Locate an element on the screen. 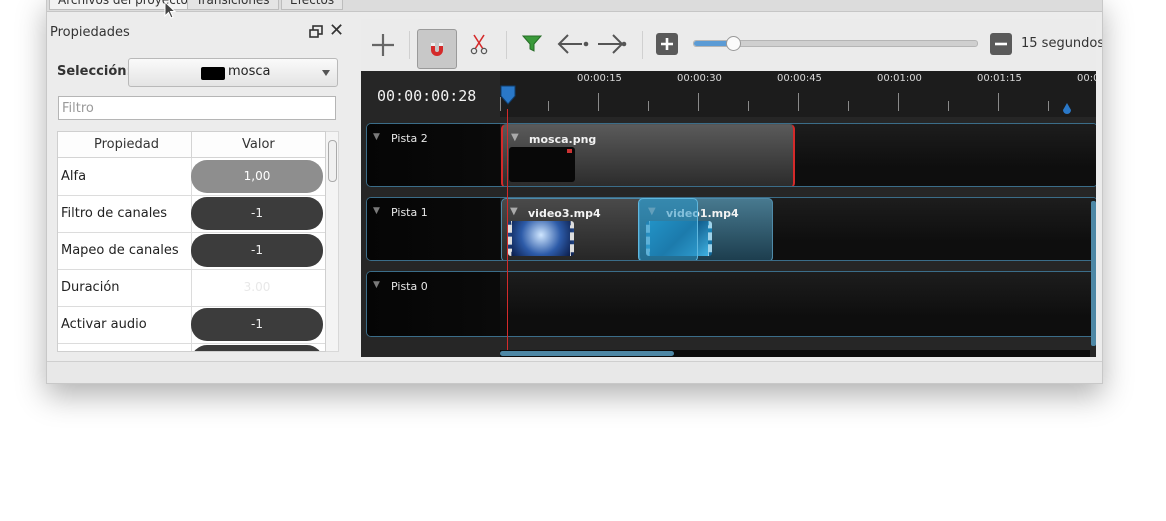 The width and height of the screenshot is (1166, 521). table-row: Filtro de canales -1 is located at coordinates (191, 214).